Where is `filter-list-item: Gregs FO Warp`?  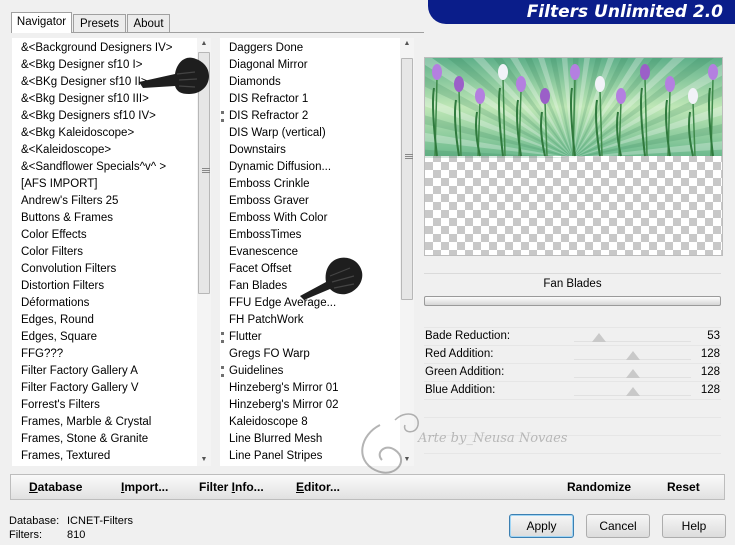 filter-list-item: Gregs FO Warp is located at coordinates (314, 354).